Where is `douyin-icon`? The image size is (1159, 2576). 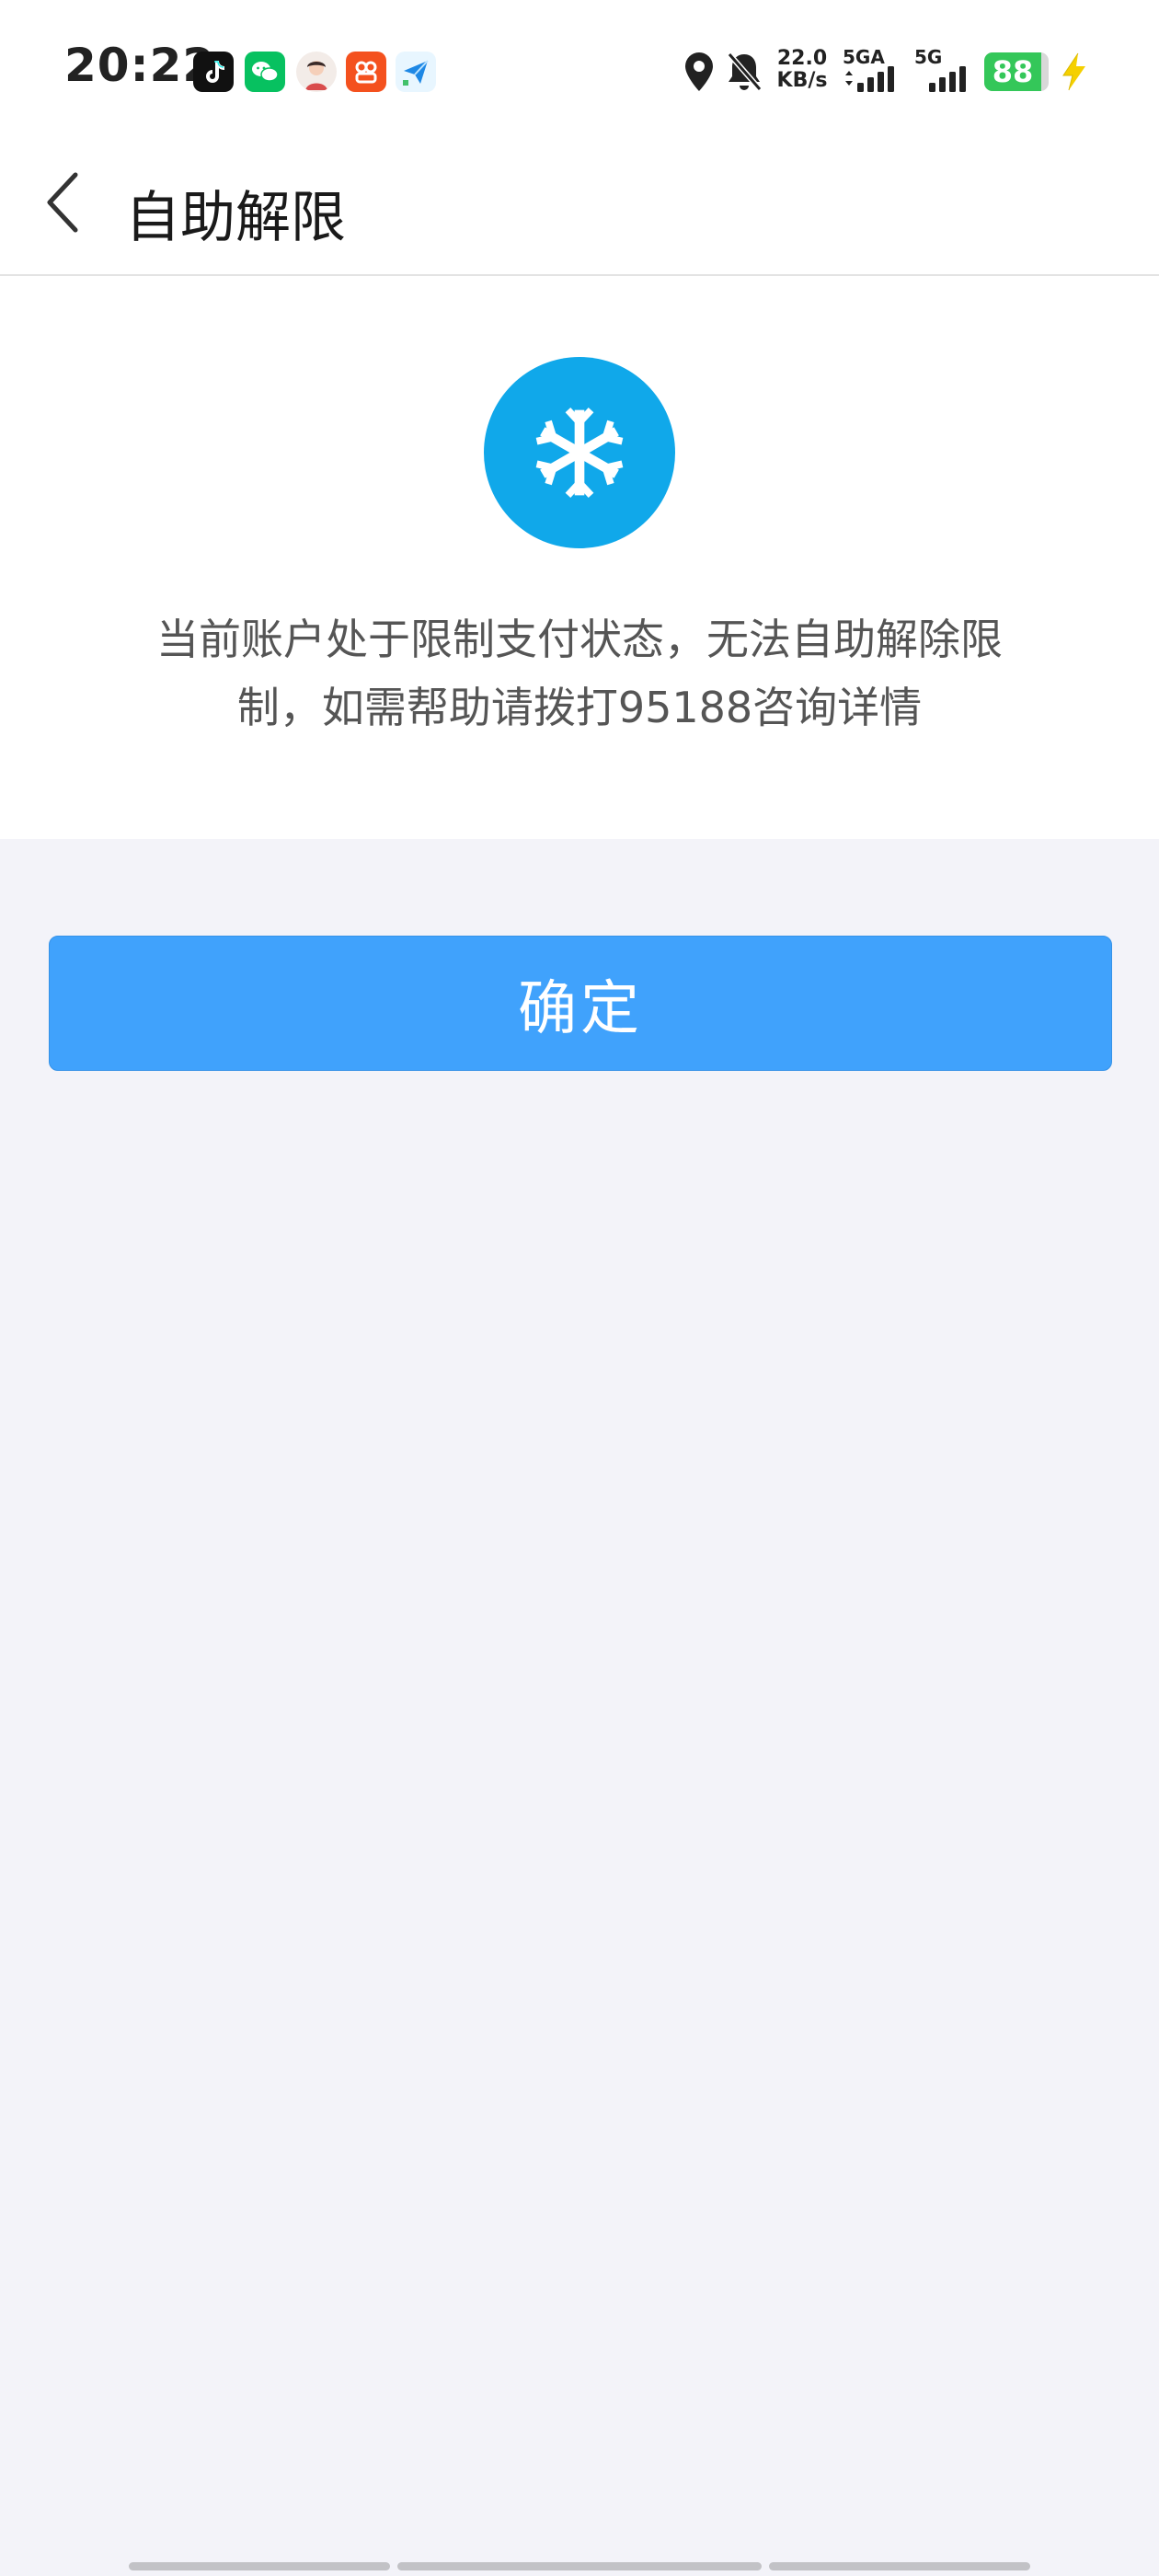 douyin-icon is located at coordinates (213, 72).